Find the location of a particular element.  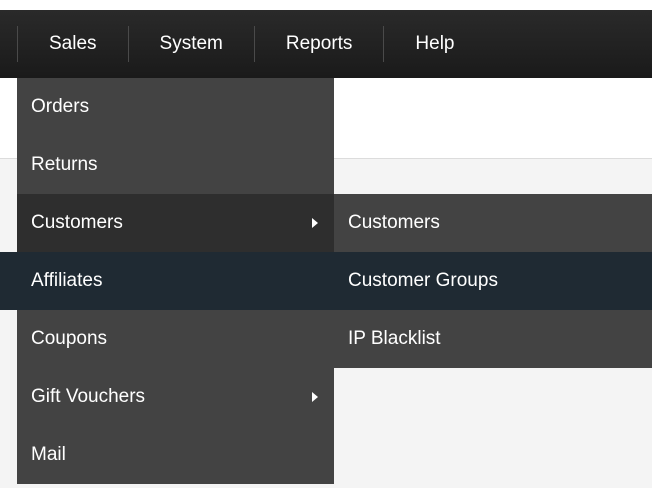

menu-item-orders: Orders is located at coordinates (175, 107).